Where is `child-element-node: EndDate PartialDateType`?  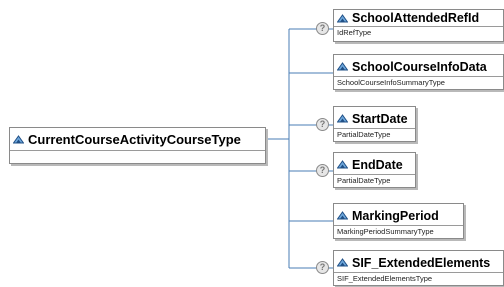
child-element-node: EndDate PartialDateType is located at coordinates (374, 170).